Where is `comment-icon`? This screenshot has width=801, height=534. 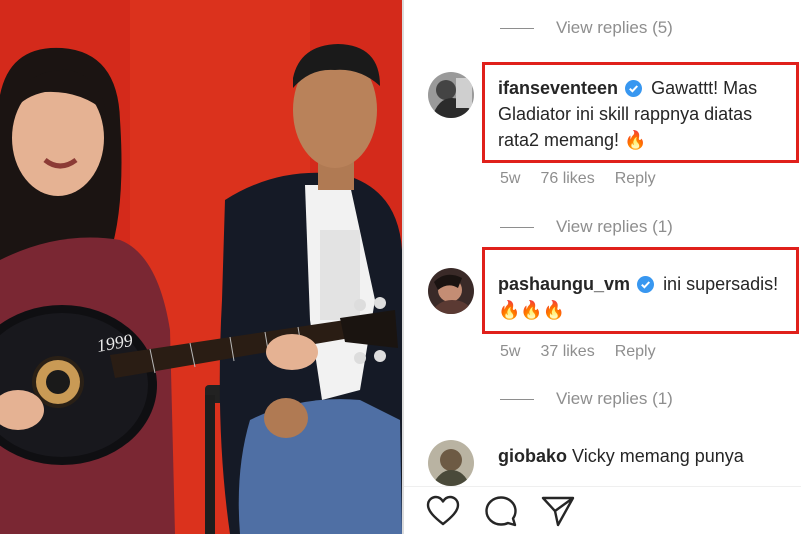 comment-icon is located at coordinates (501, 511).